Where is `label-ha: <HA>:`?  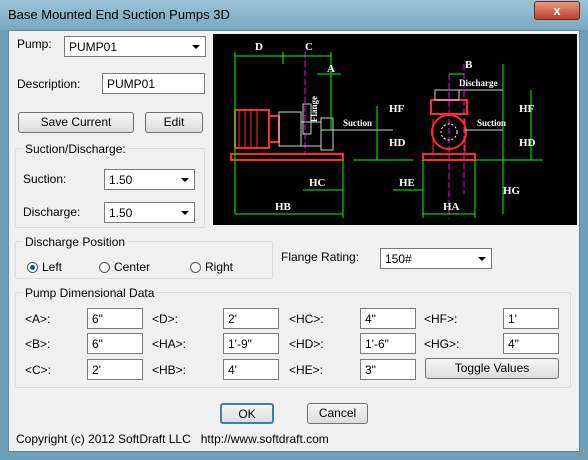 label-ha: <HA>: is located at coordinates (169, 344).